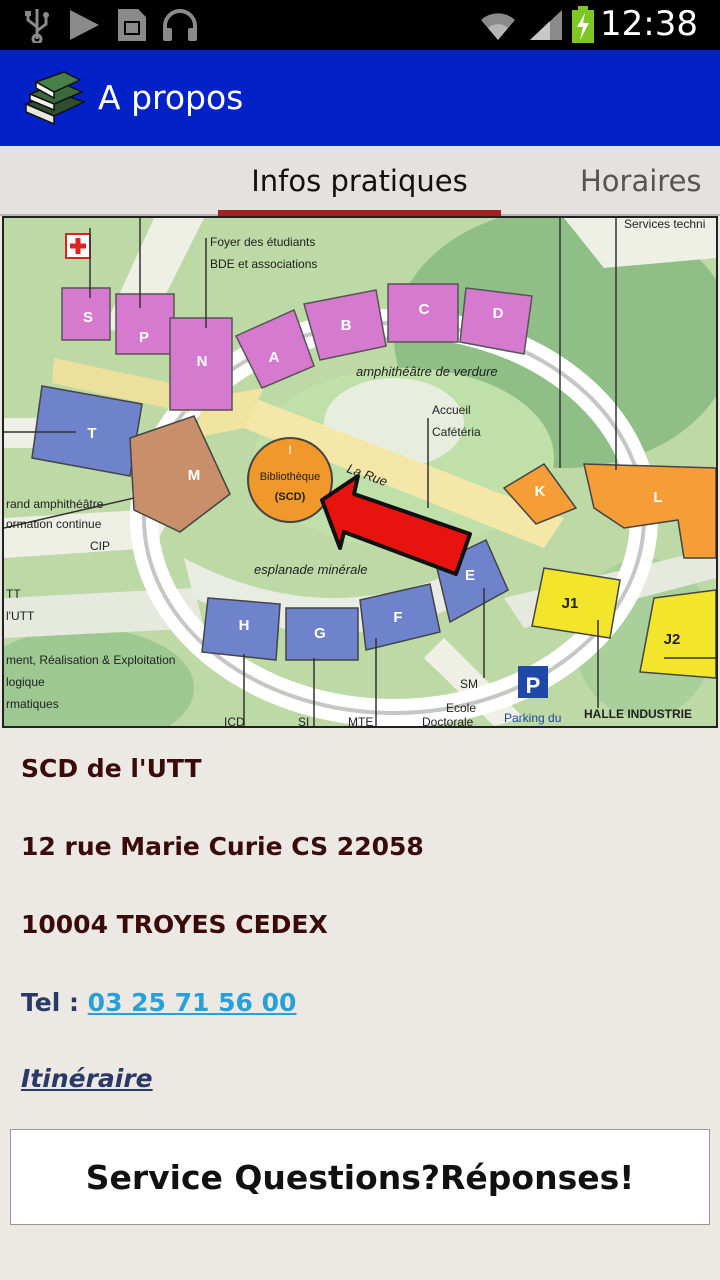 The width and height of the screenshot is (720, 1280). I want to click on service-questions-button: Service Questions?Réponses!, so click(360, 1177).